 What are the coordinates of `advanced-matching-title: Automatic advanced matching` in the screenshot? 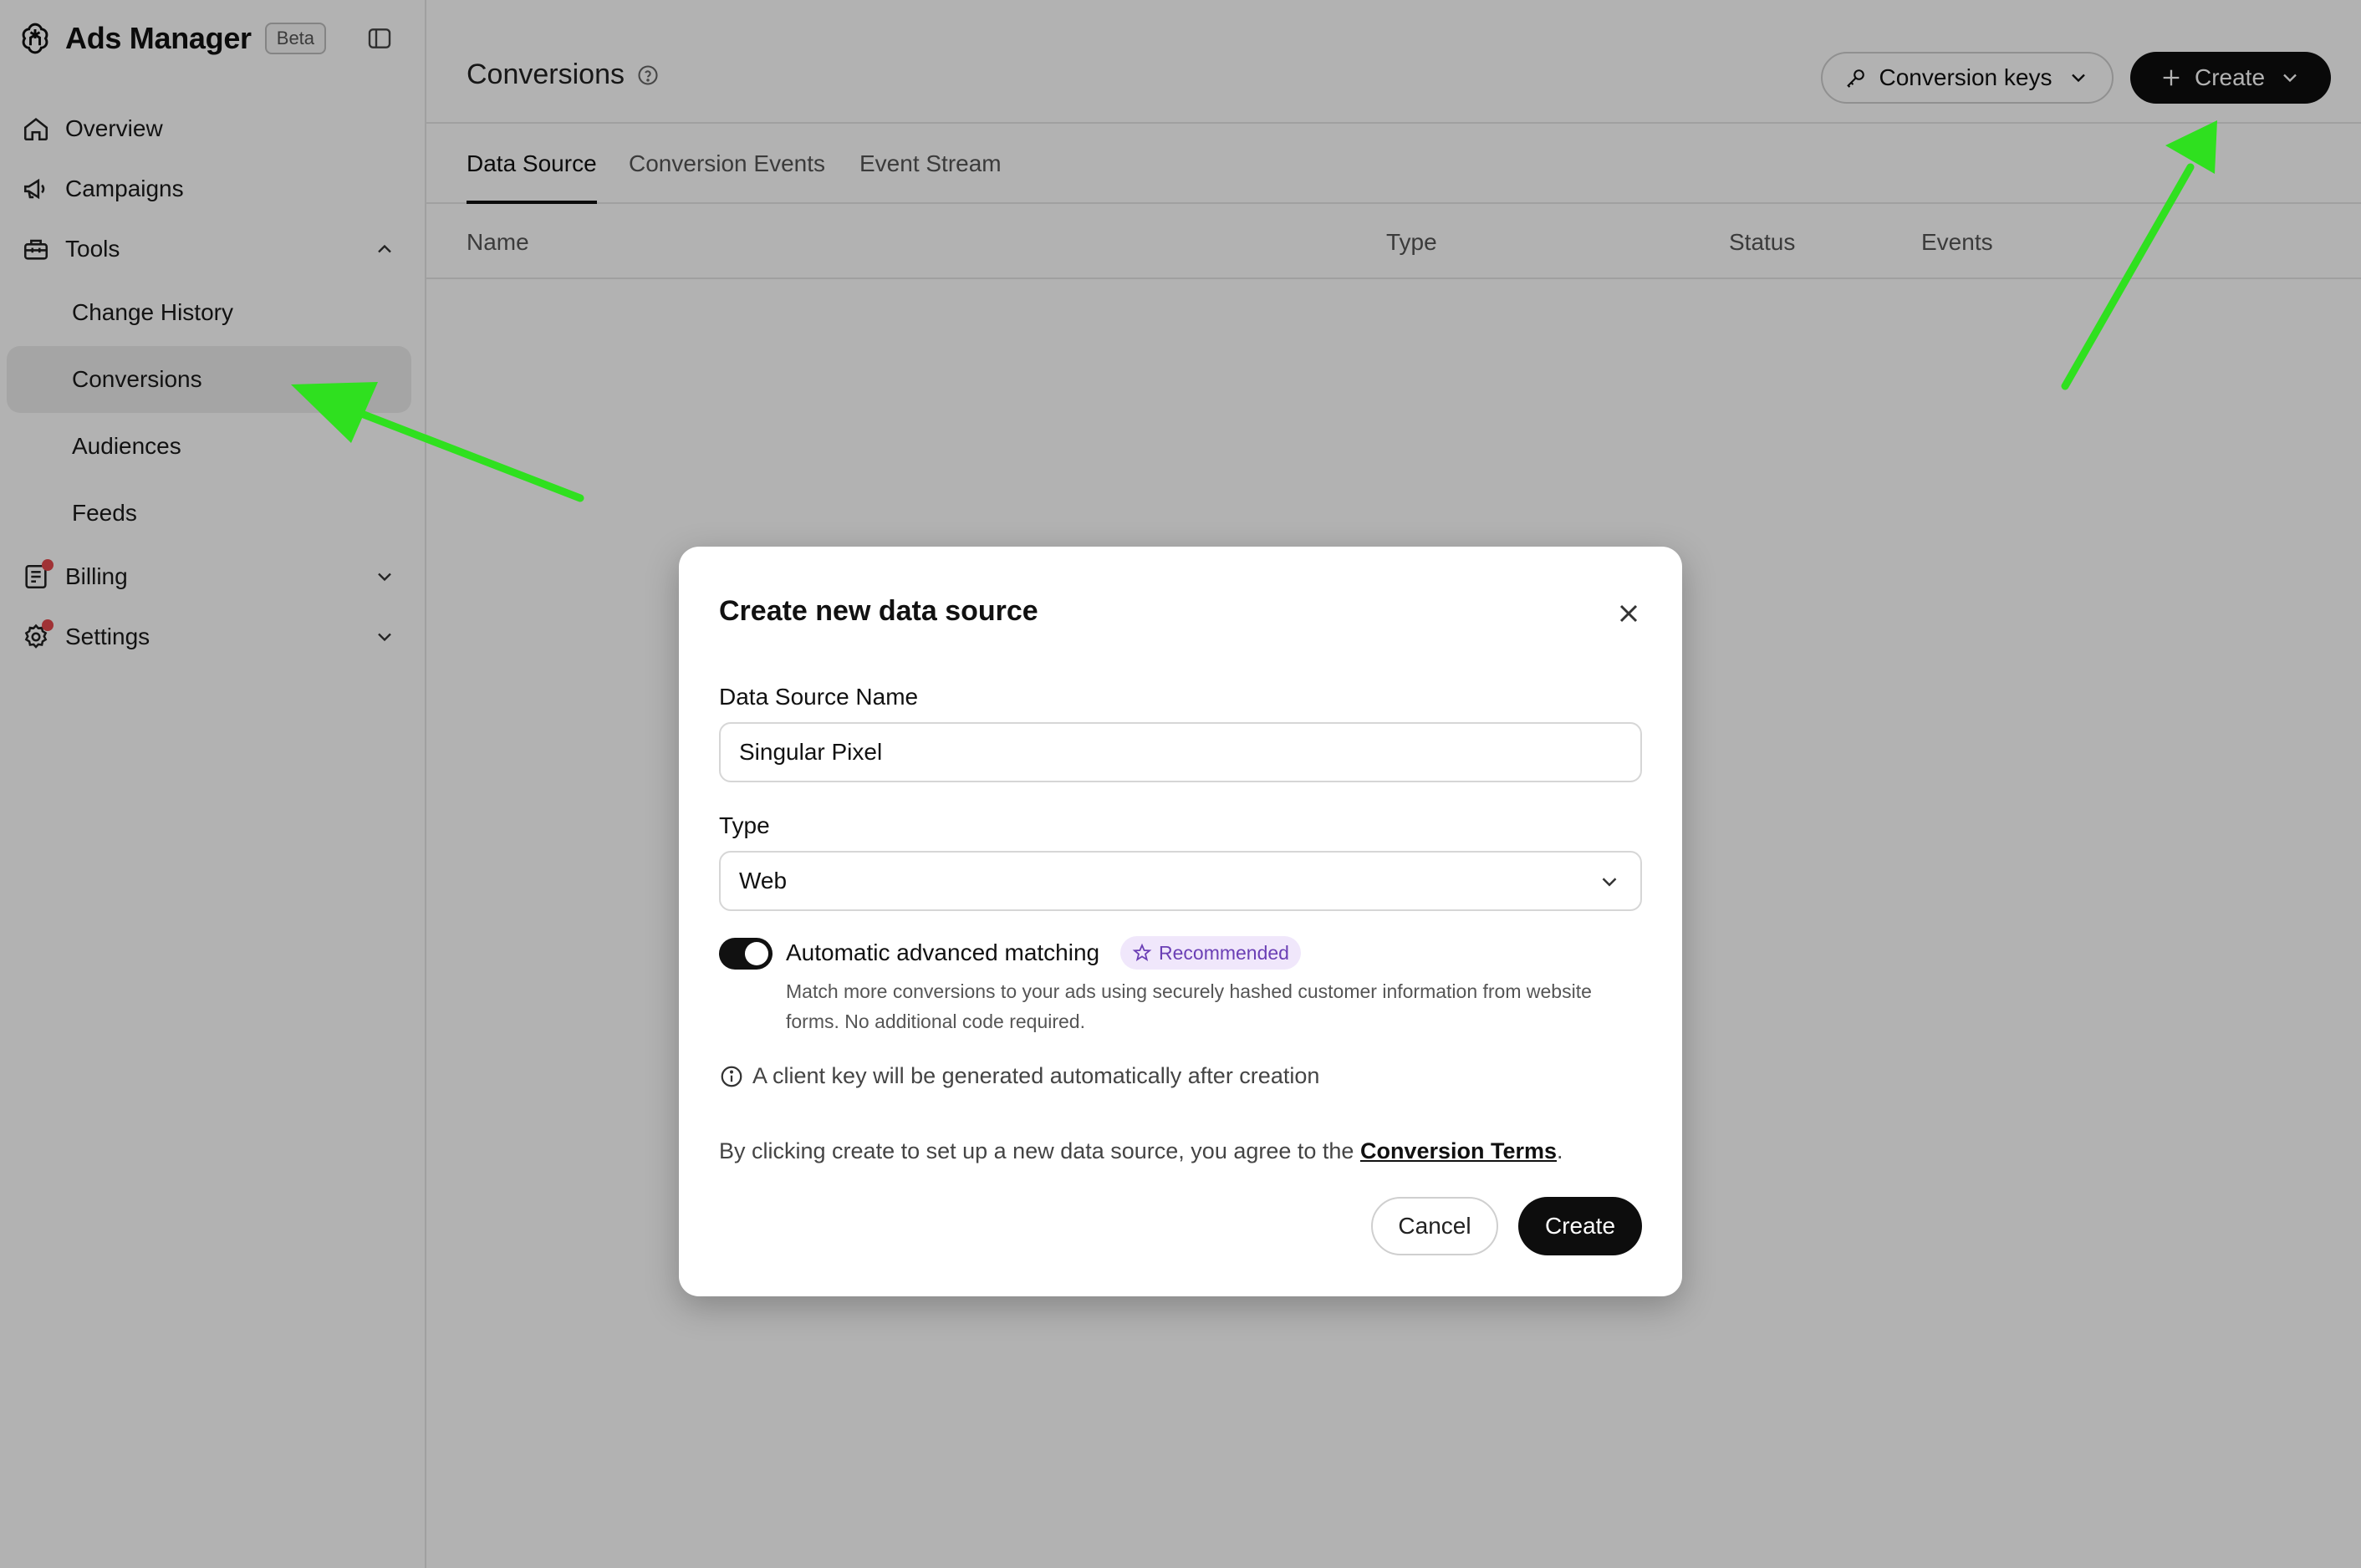 It's located at (943, 952).